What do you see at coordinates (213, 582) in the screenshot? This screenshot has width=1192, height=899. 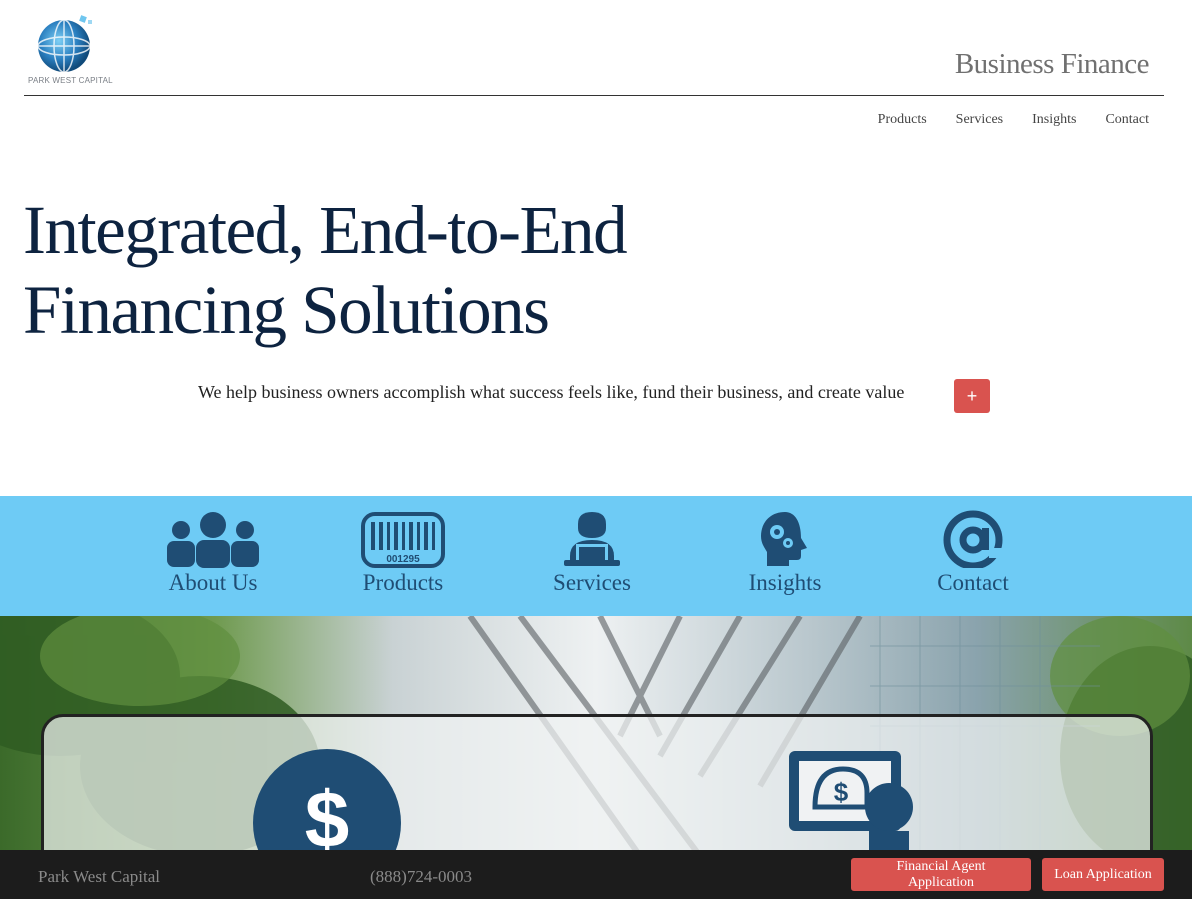 I see `band-label-about-us: About Us` at bounding box center [213, 582].